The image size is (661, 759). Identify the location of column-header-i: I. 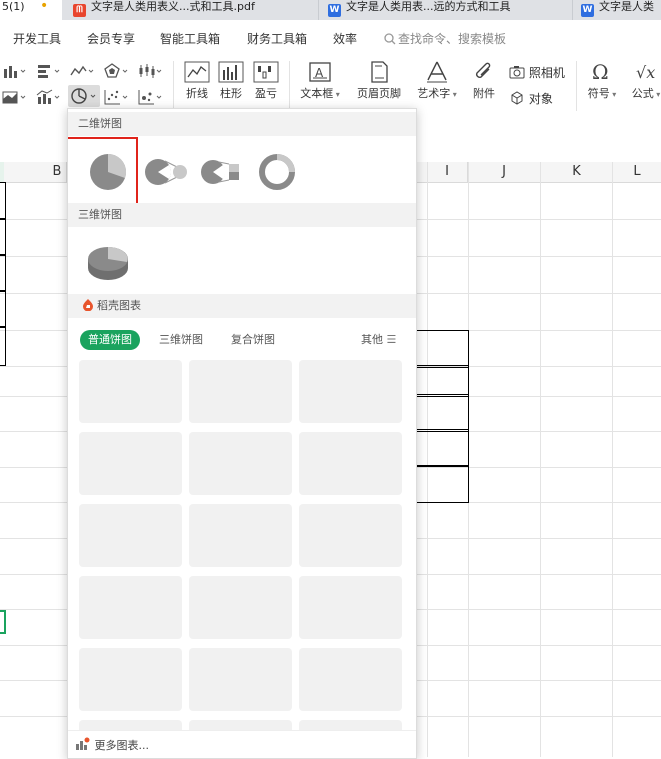
(447, 172).